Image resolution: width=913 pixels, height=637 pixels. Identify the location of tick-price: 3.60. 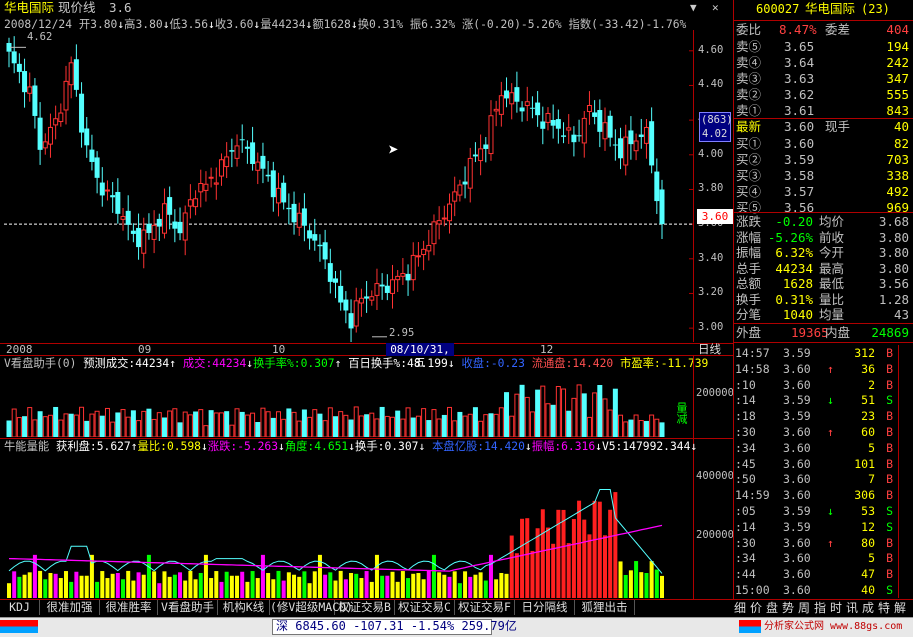
(797, 542).